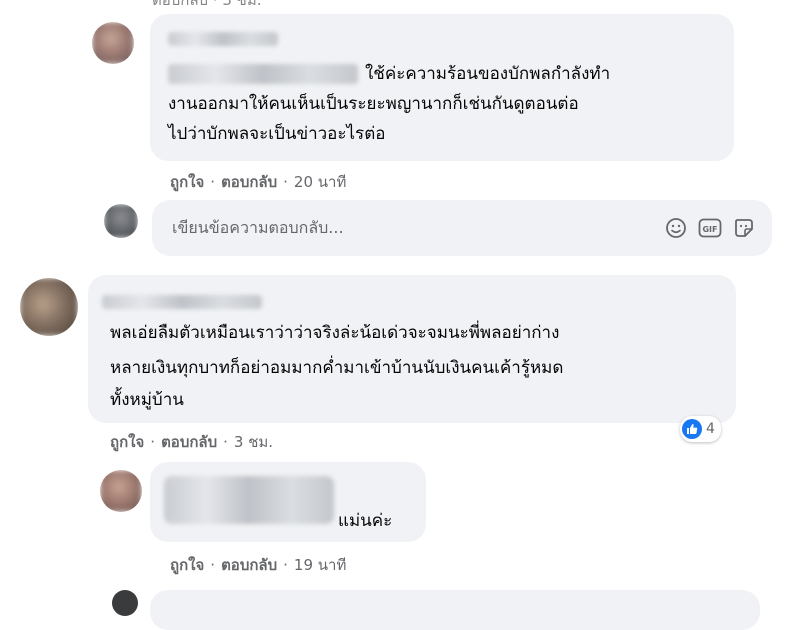 Image resolution: width=800 pixels, height=630 pixels. I want to click on like-reaction-icon, so click(692, 429).